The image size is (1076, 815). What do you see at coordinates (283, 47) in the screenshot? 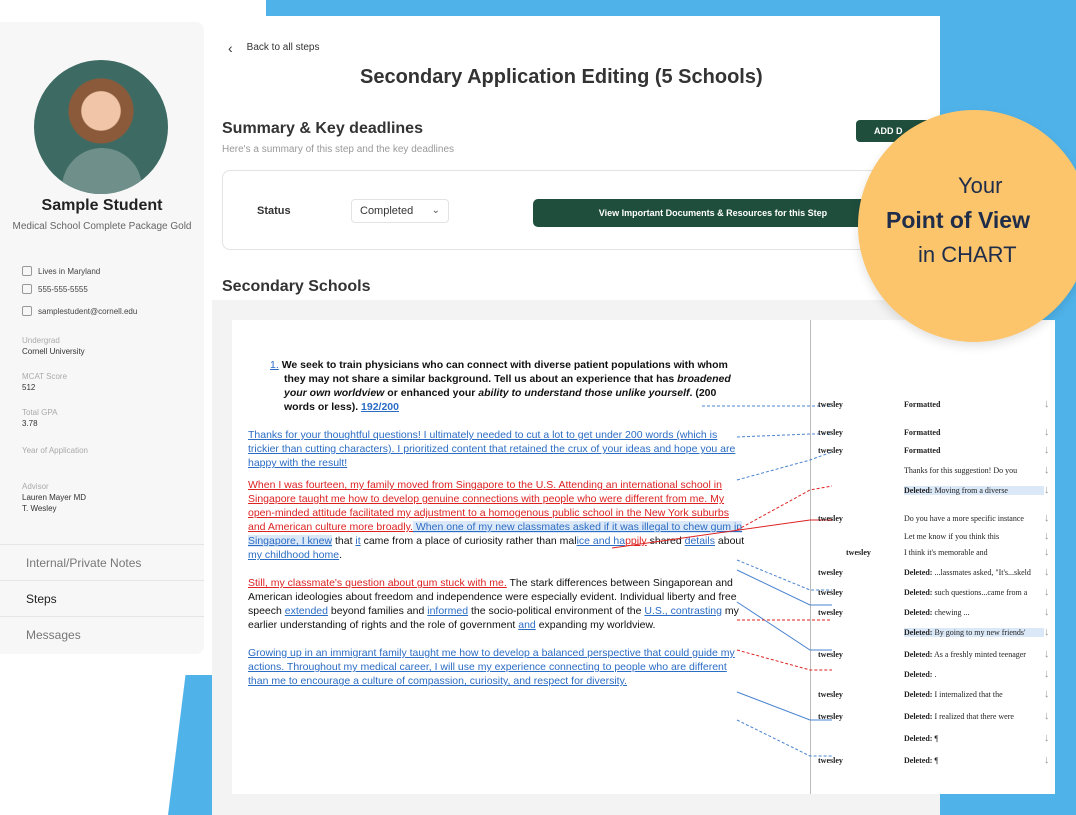
I see `back-label: Back to all steps` at bounding box center [283, 47].